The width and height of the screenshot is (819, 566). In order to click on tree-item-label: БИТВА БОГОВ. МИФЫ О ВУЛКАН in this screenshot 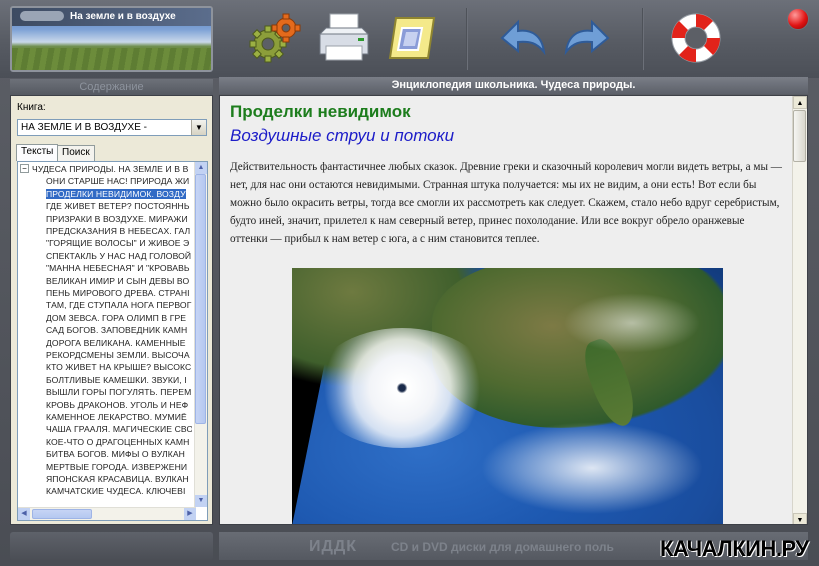, I will do `click(115, 454)`.